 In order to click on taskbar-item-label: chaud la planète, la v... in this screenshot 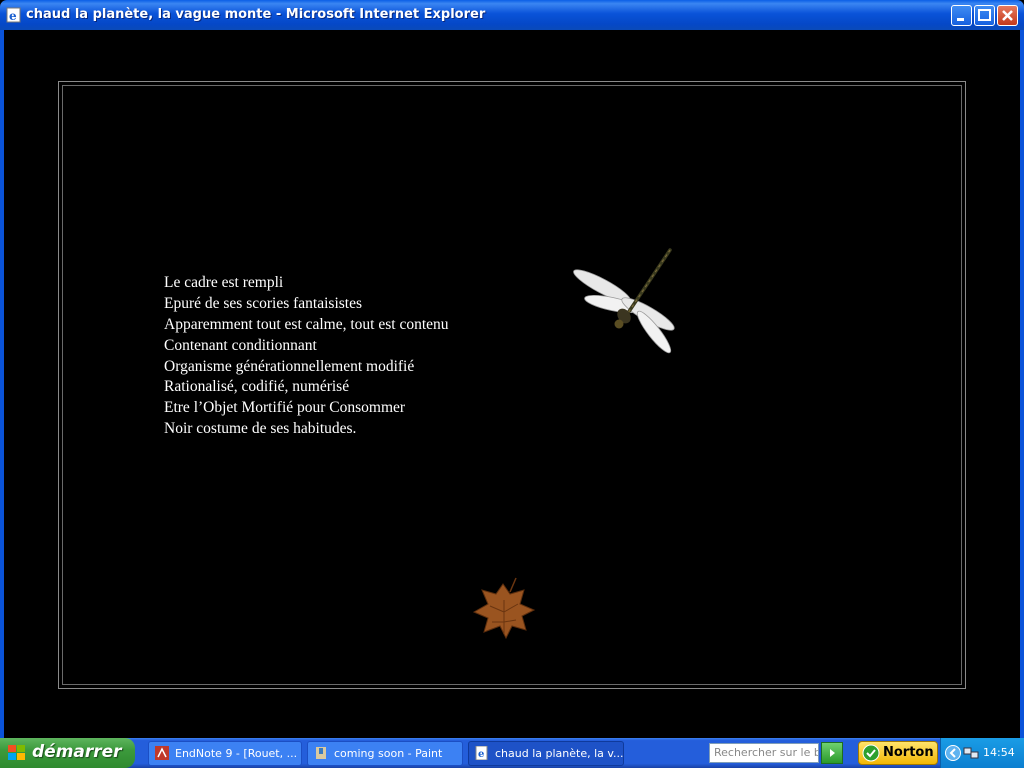, I will do `click(559, 753)`.